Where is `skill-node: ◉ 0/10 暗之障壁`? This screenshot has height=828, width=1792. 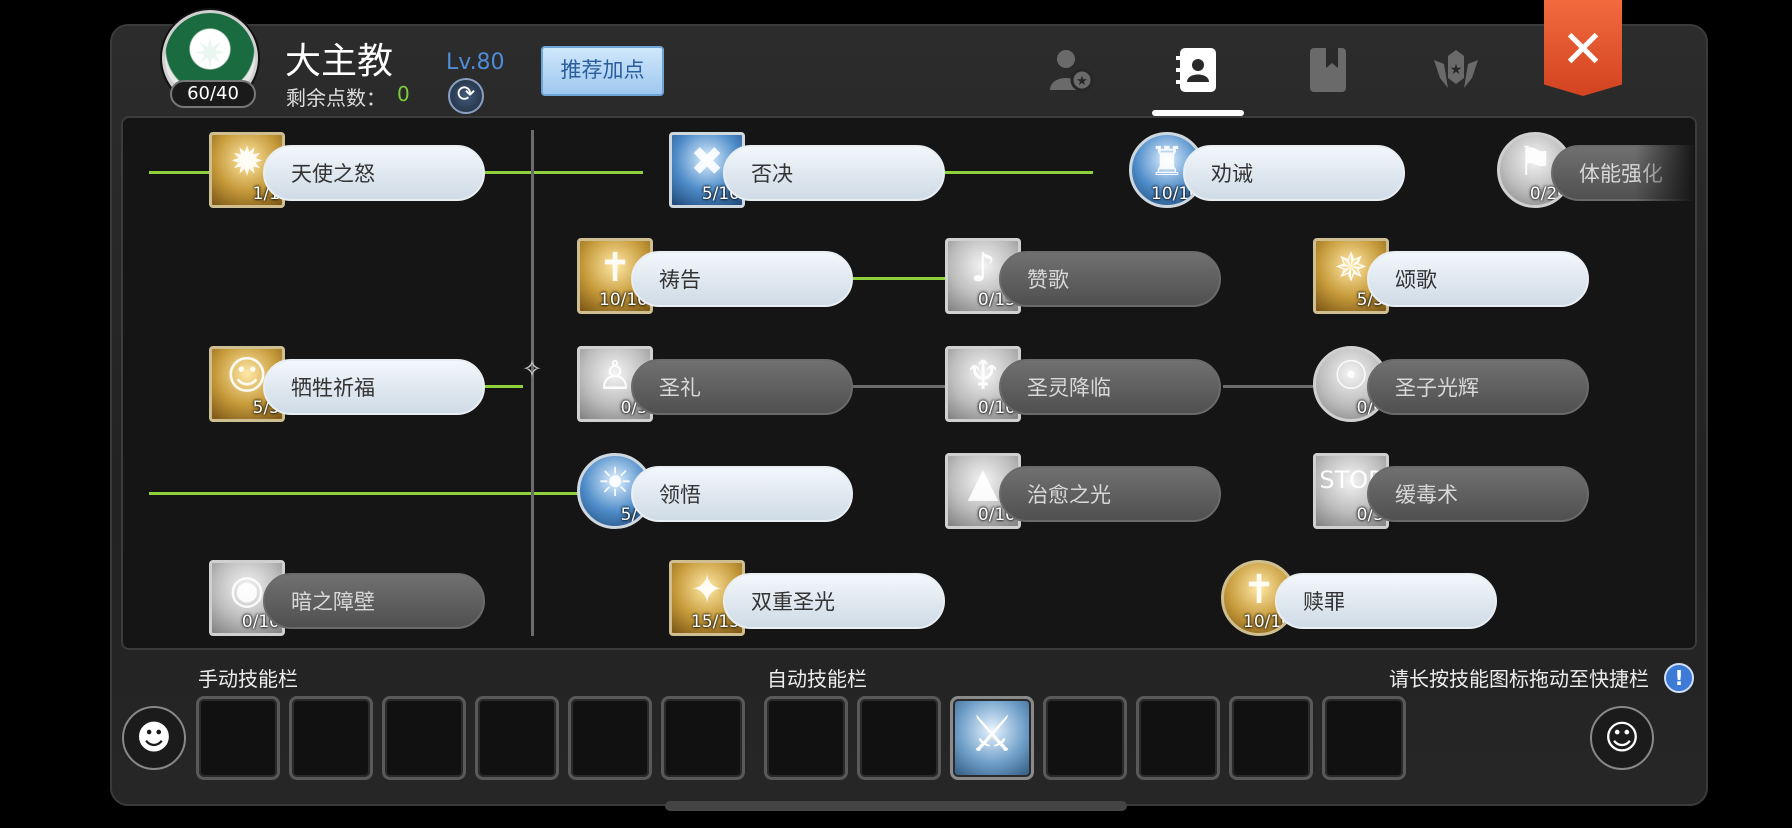 skill-node: ◉ 0/10 暗之障壁 is located at coordinates (349, 600).